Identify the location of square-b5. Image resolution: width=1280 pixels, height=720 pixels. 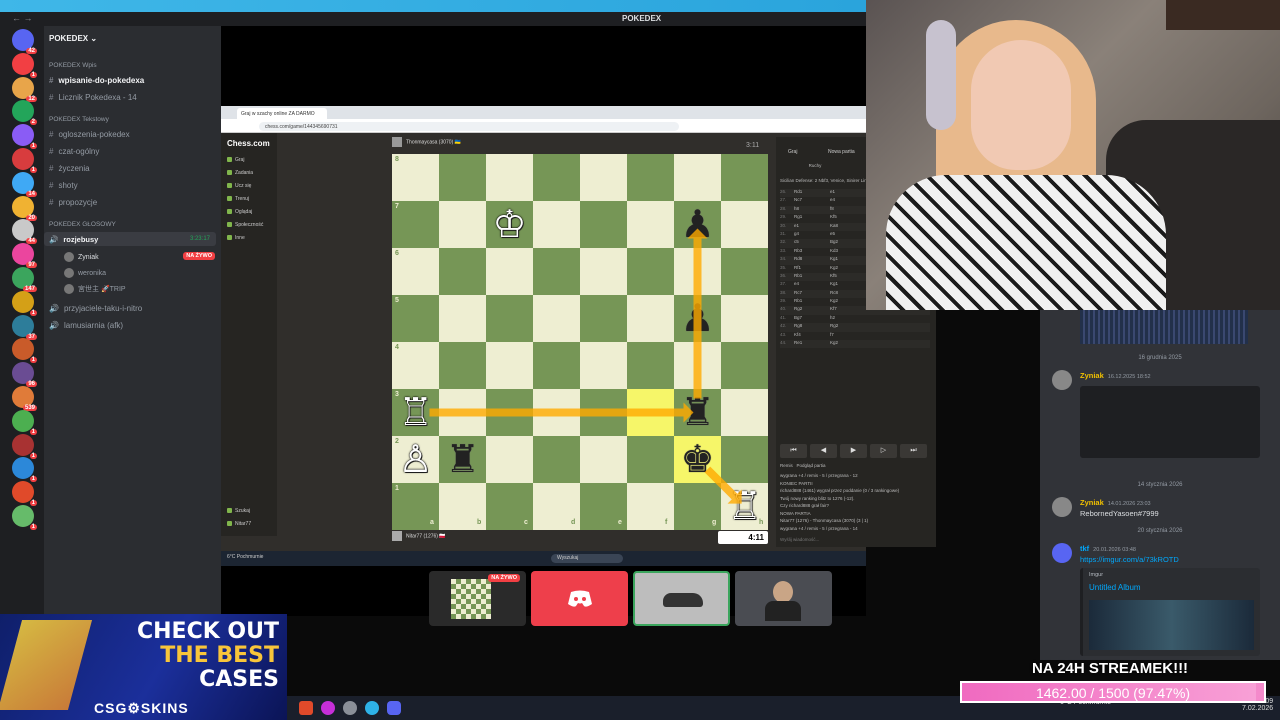
(462, 318).